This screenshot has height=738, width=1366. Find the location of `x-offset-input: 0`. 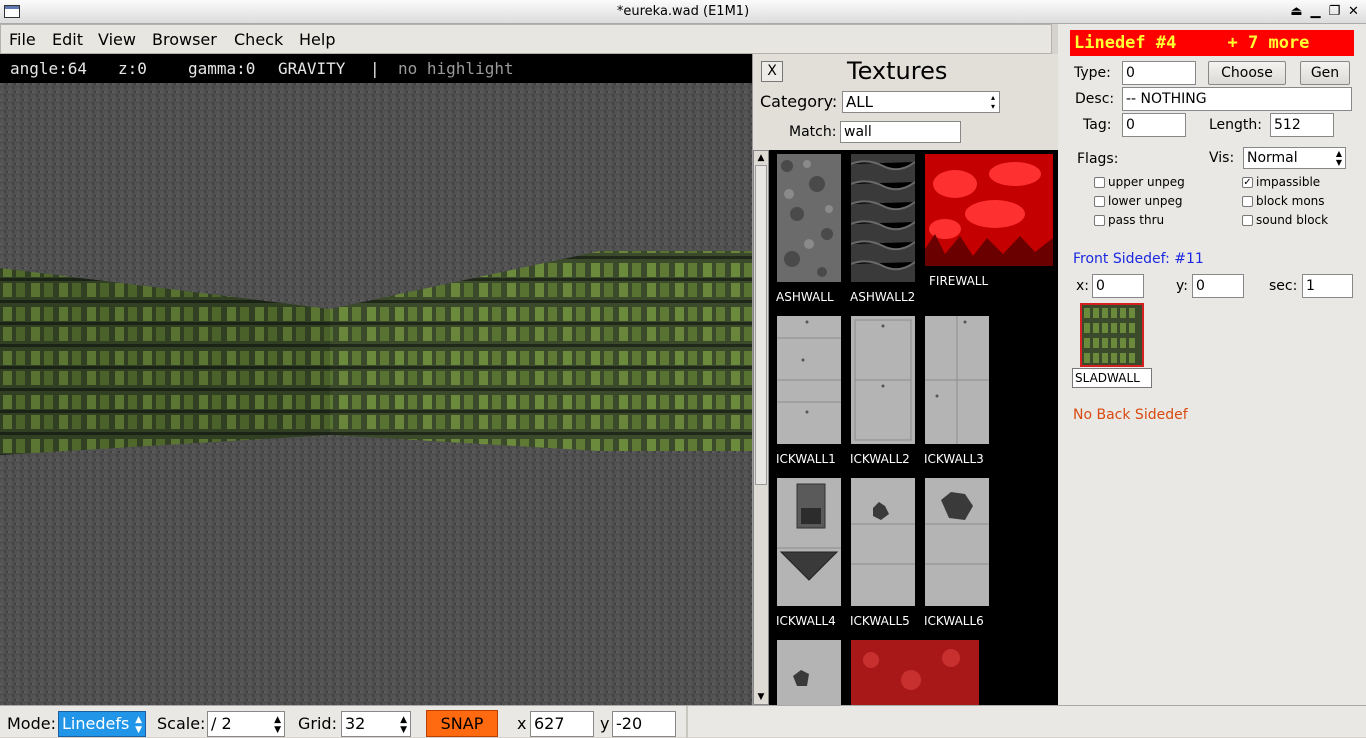

x-offset-input: 0 is located at coordinates (1118, 286).